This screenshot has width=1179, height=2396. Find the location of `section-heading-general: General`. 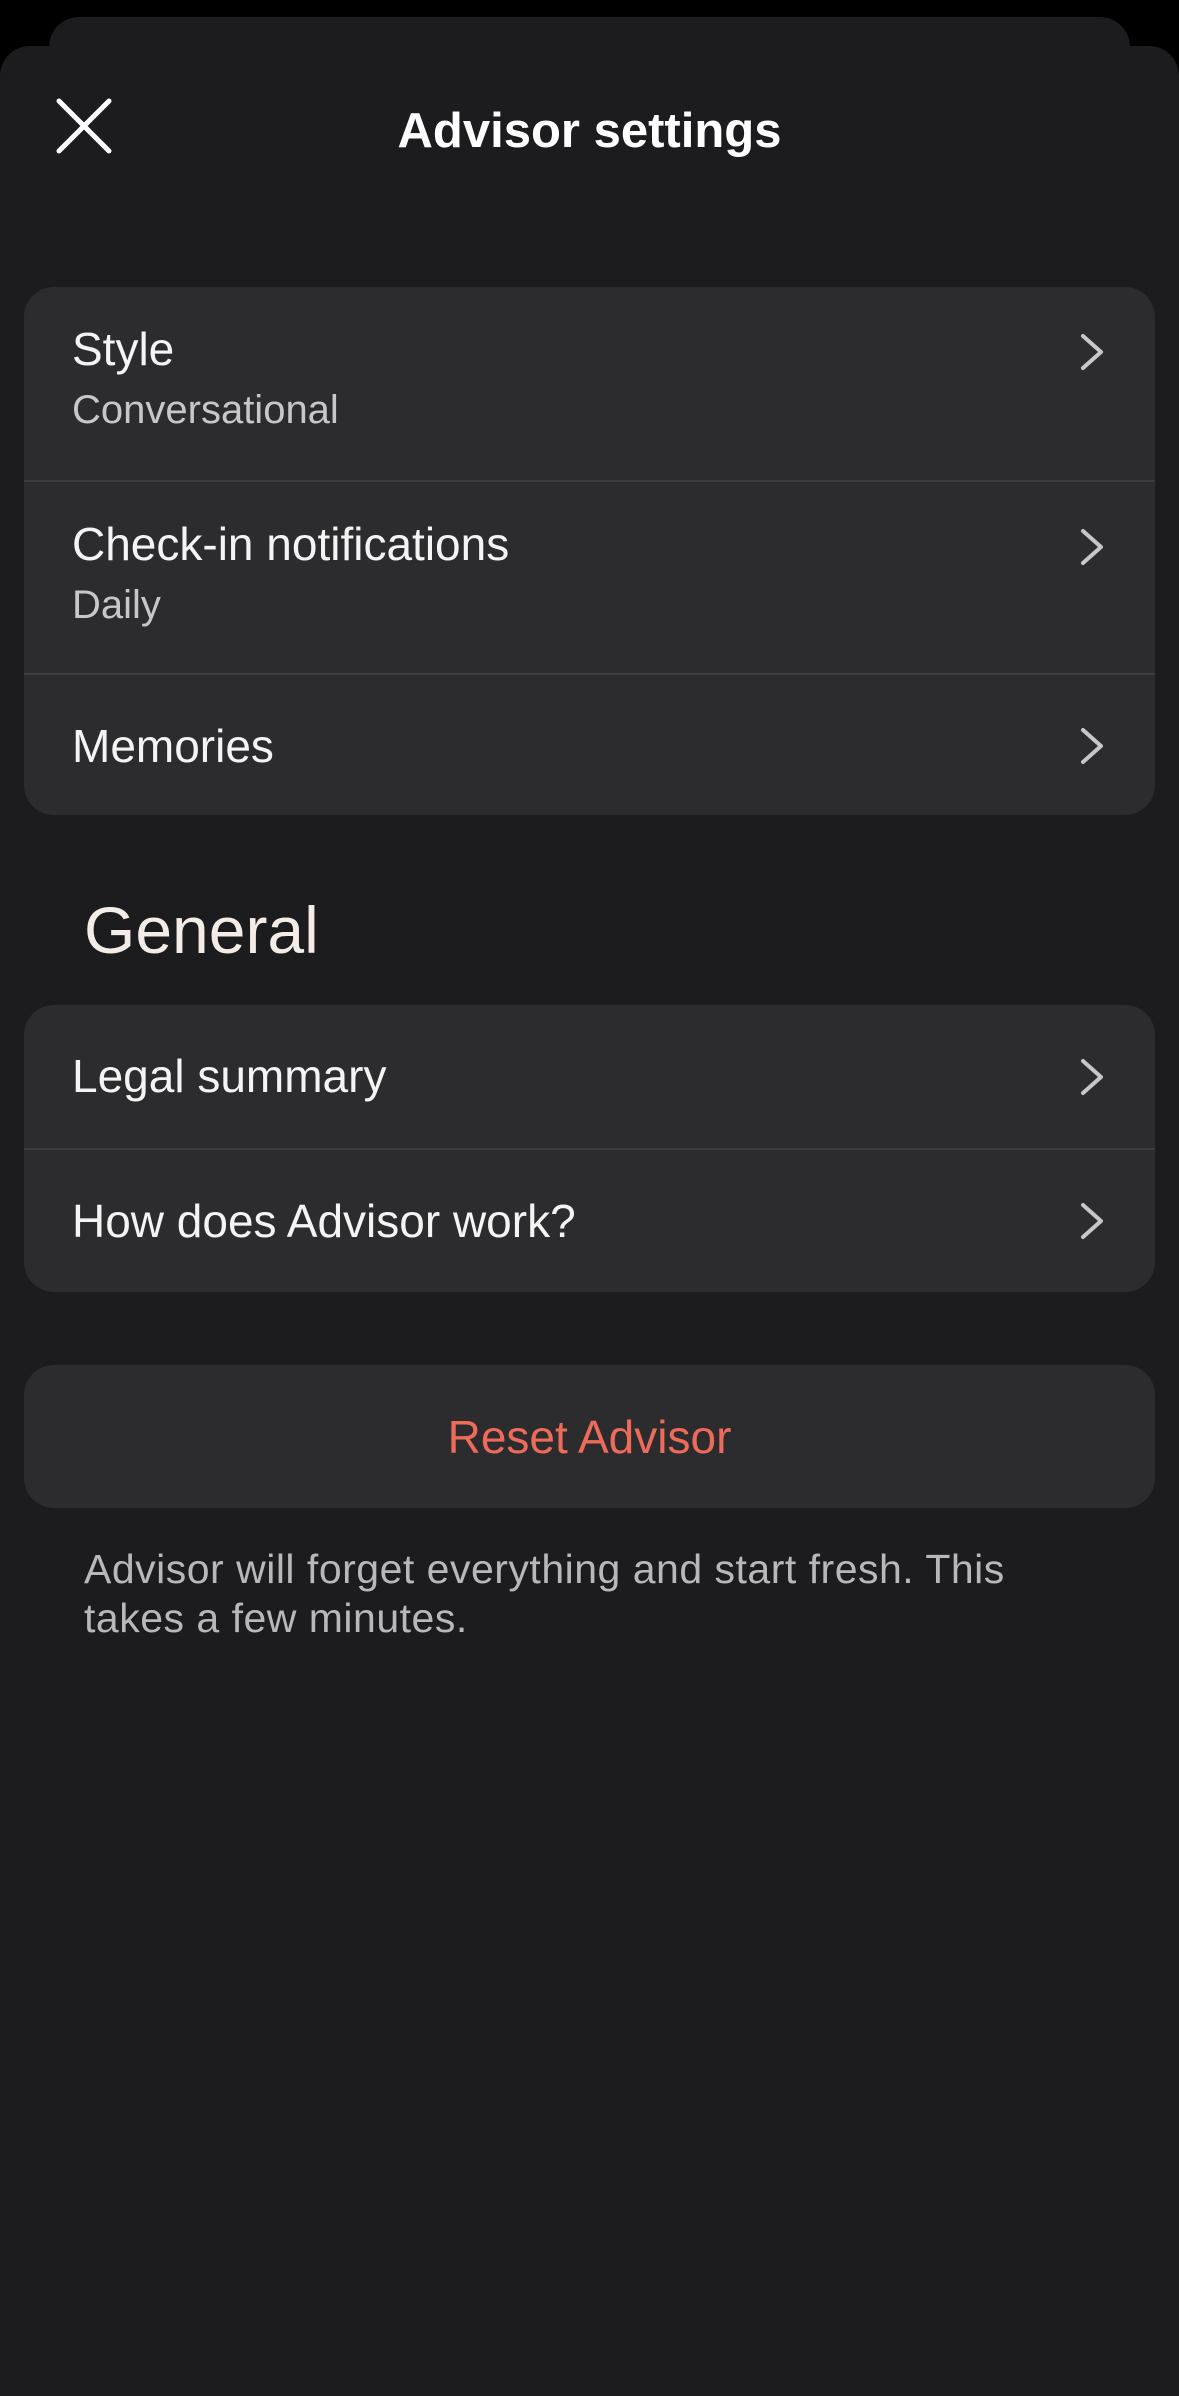

section-heading-general: General is located at coordinates (201, 930).